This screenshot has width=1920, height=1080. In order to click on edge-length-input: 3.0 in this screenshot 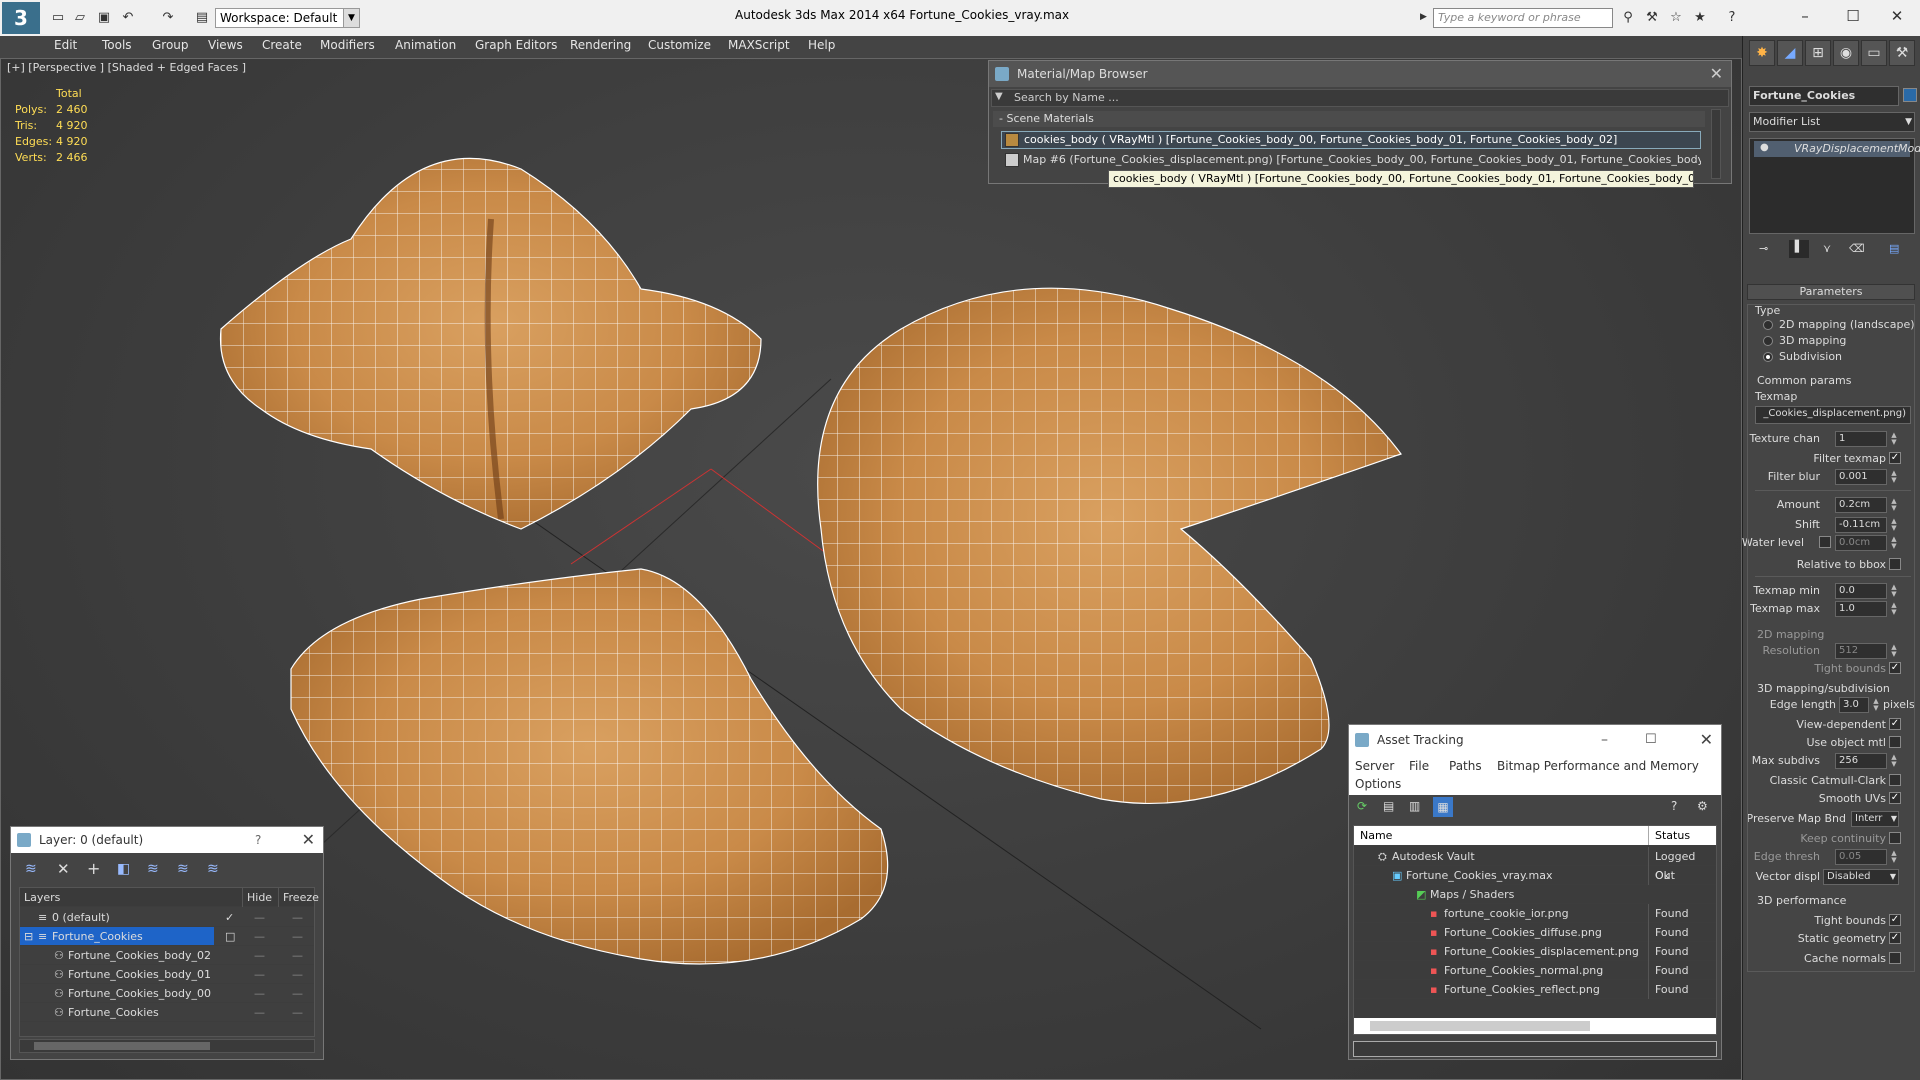, I will do `click(1854, 705)`.